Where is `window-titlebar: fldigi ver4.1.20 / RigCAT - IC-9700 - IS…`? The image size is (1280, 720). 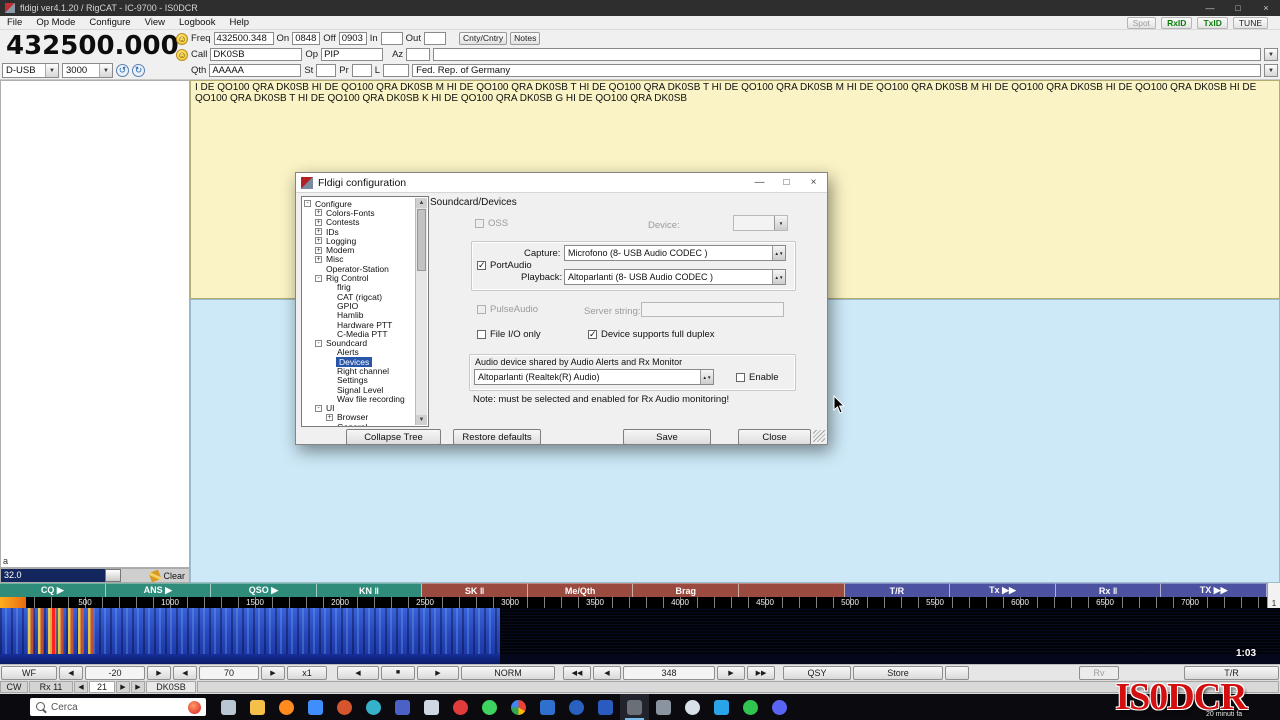 window-titlebar: fldigi ver4.1.20 / RigCAT - IC-9700 - IS… is located at coordinates (640, 8).